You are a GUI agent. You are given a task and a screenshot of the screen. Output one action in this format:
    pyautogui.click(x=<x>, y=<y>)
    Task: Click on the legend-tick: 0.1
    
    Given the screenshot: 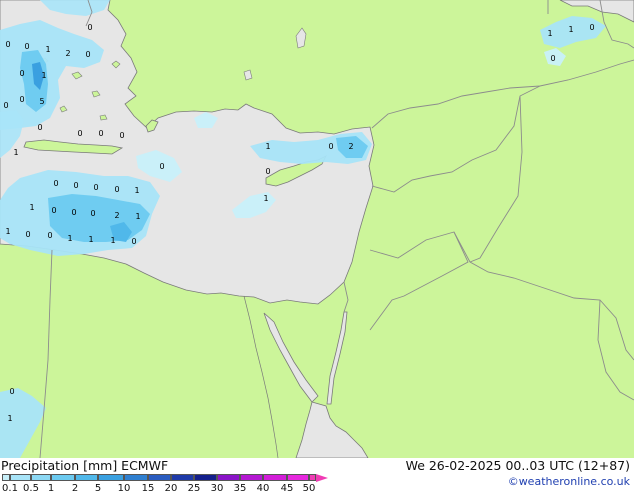 What is the action you would take?
    pyautogui.click(x=10, y=488)
    